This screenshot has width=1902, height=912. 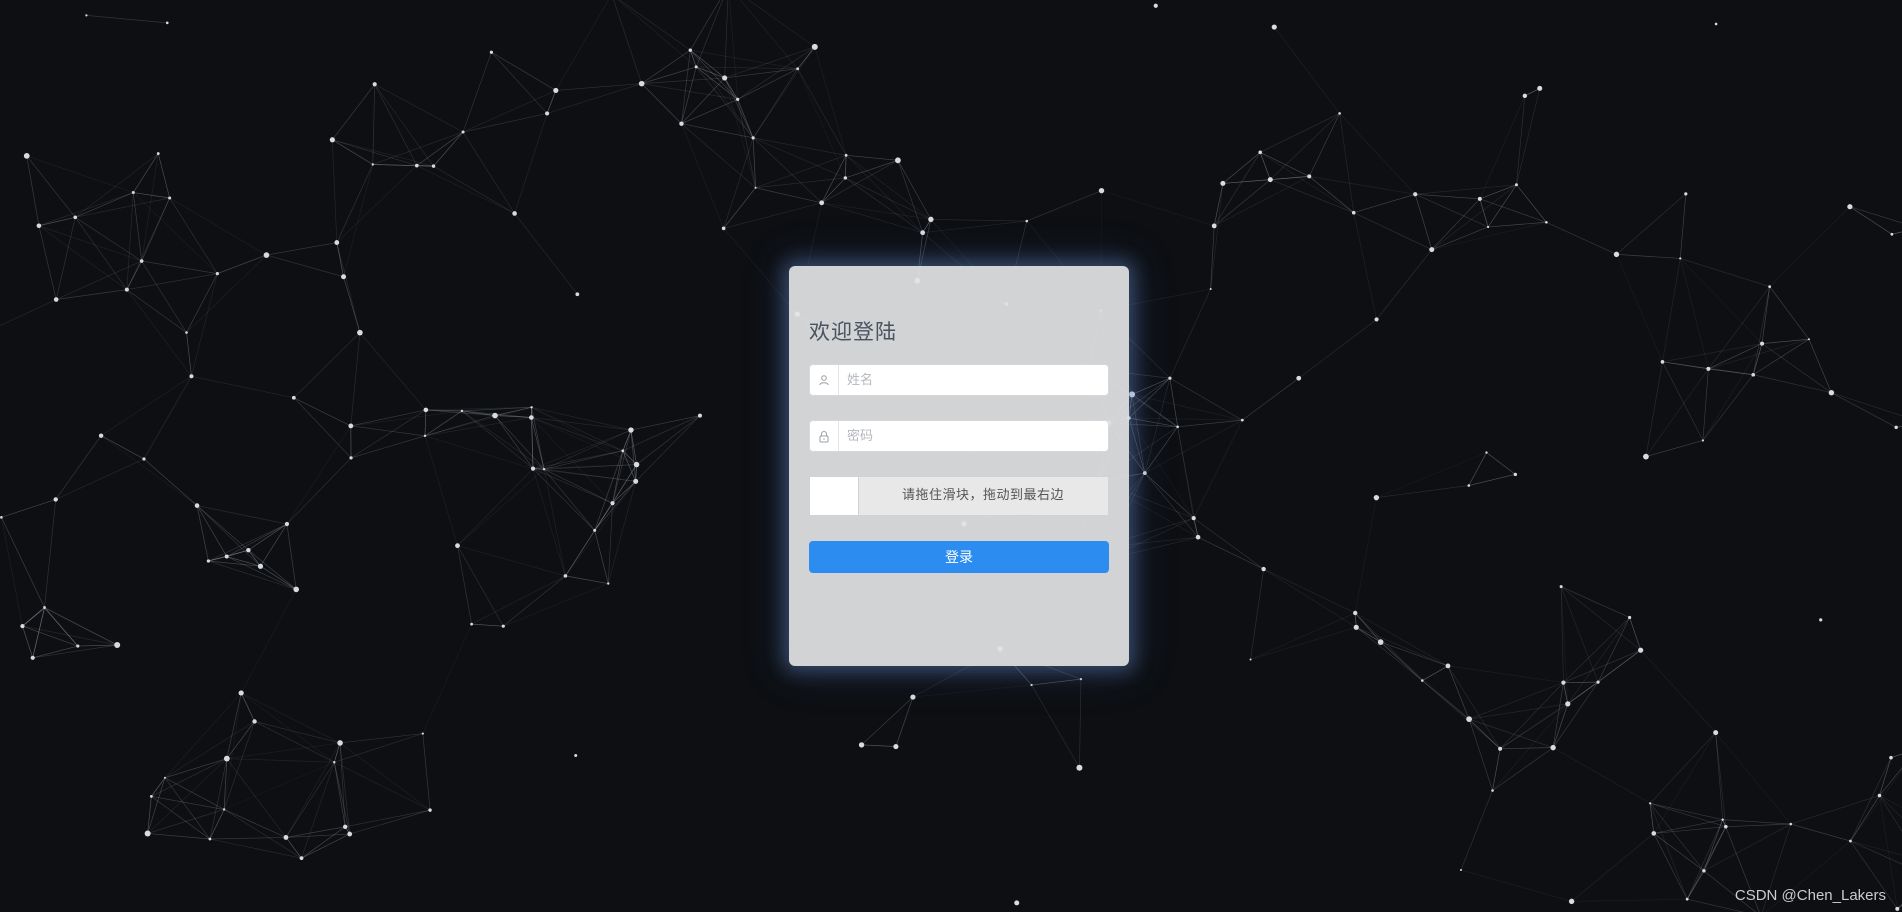 What do you see at coordinates (973, 380) in the screenshot?
I see `name-input` at bounding box center [973, 380].